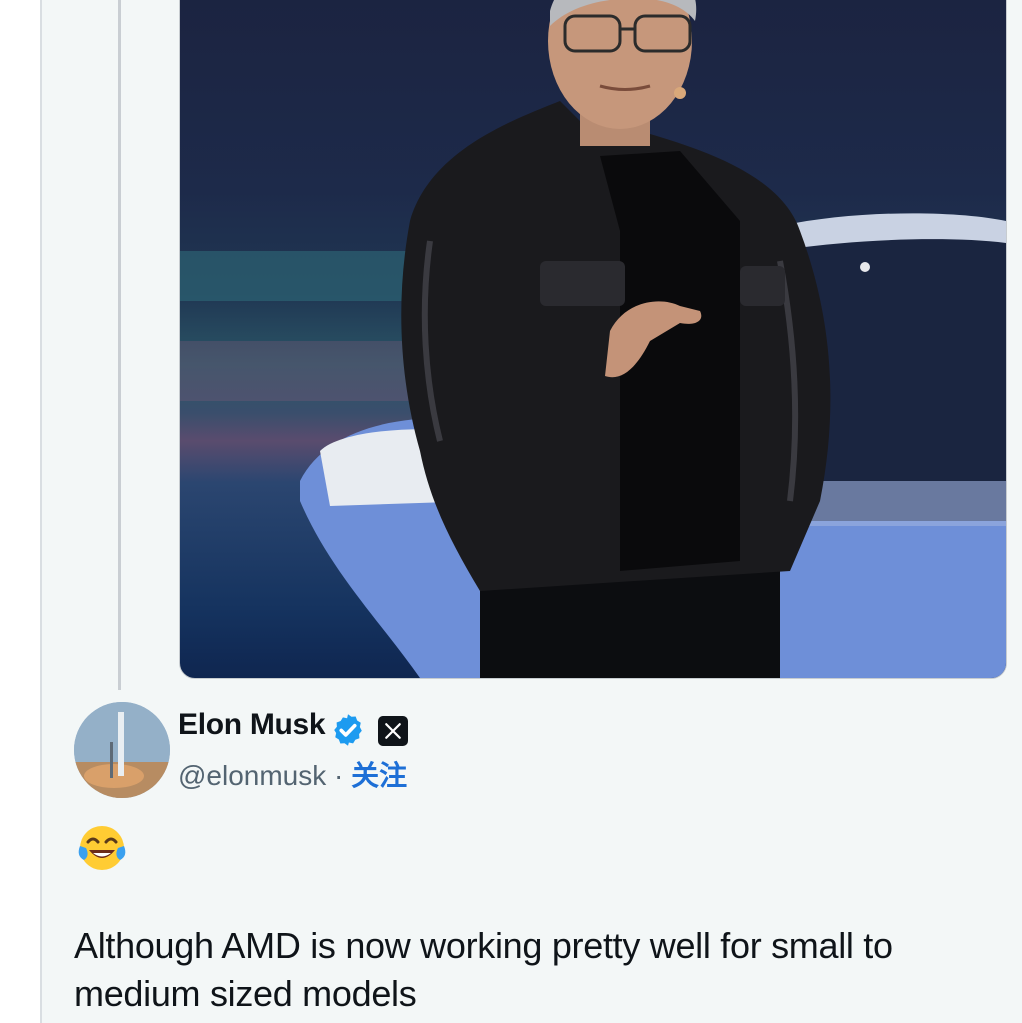 This screenshot has width=1022, height=1023. I want to click on author-handle-line: @elonmusk · 关注, so click(292, 774).